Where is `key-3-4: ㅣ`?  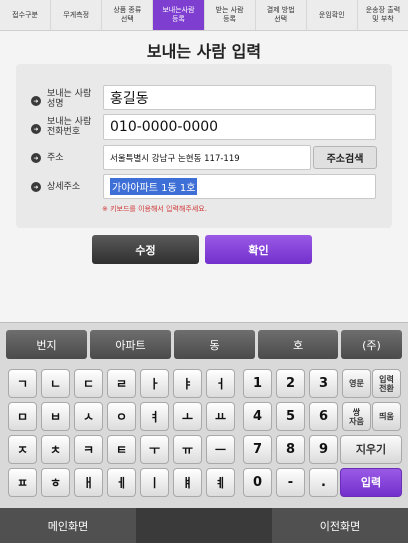 key-3-4: ㅣ is located at coordinates (154, 482).